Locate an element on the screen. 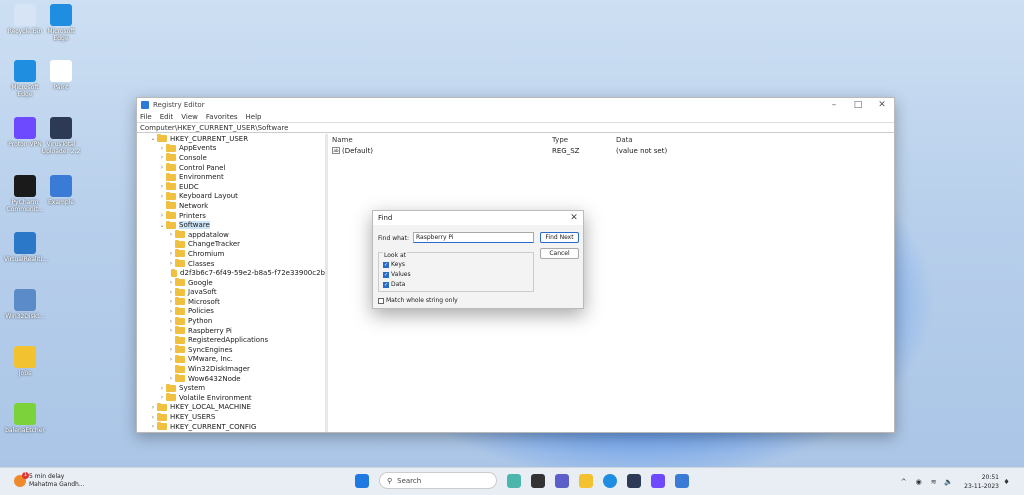 This screenshot has height=495, width=1024. tree-item: › Raspberry Pi is located at coordinates (231, 331).